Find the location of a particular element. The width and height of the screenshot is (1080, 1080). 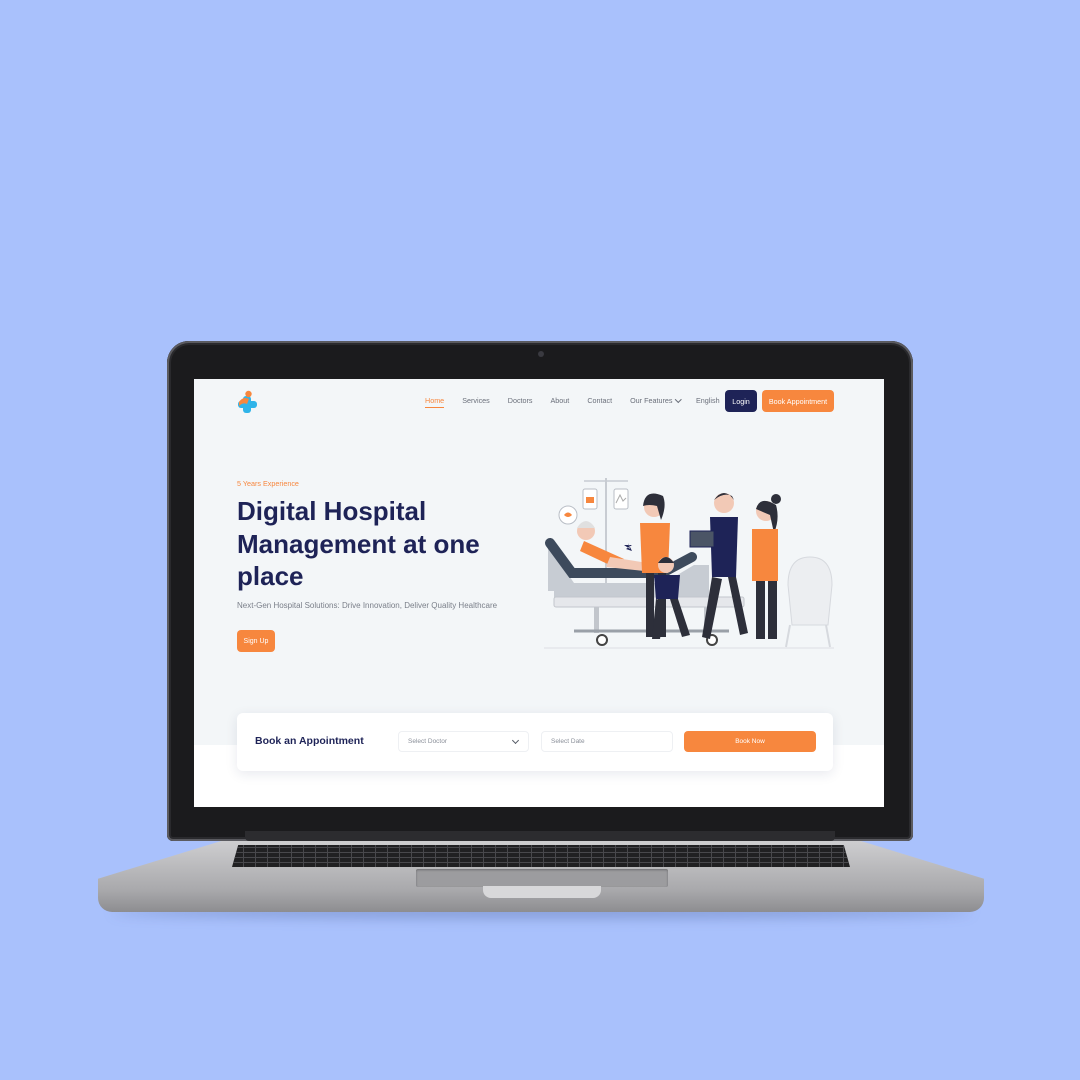

book-appointment-button: Book Appointment is located at coordinates (798, 401).